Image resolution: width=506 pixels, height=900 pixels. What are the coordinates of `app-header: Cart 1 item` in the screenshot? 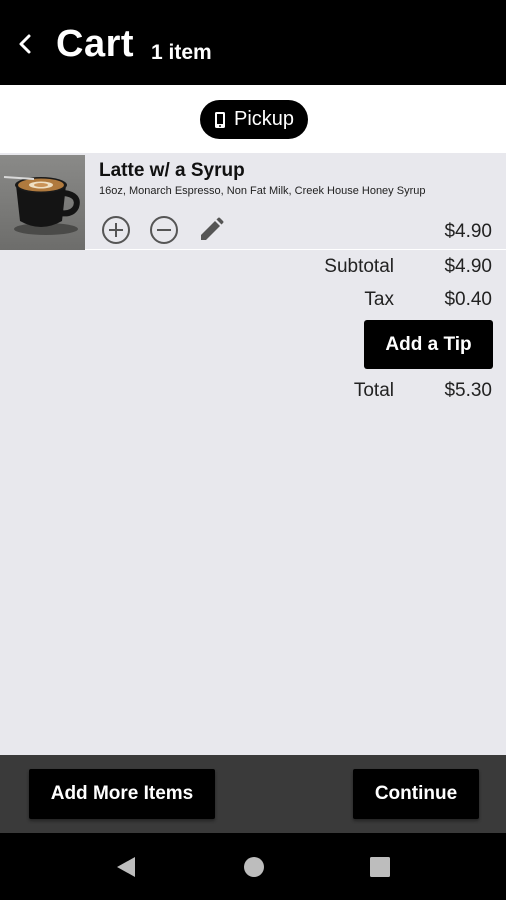 It's located at (253, 42).